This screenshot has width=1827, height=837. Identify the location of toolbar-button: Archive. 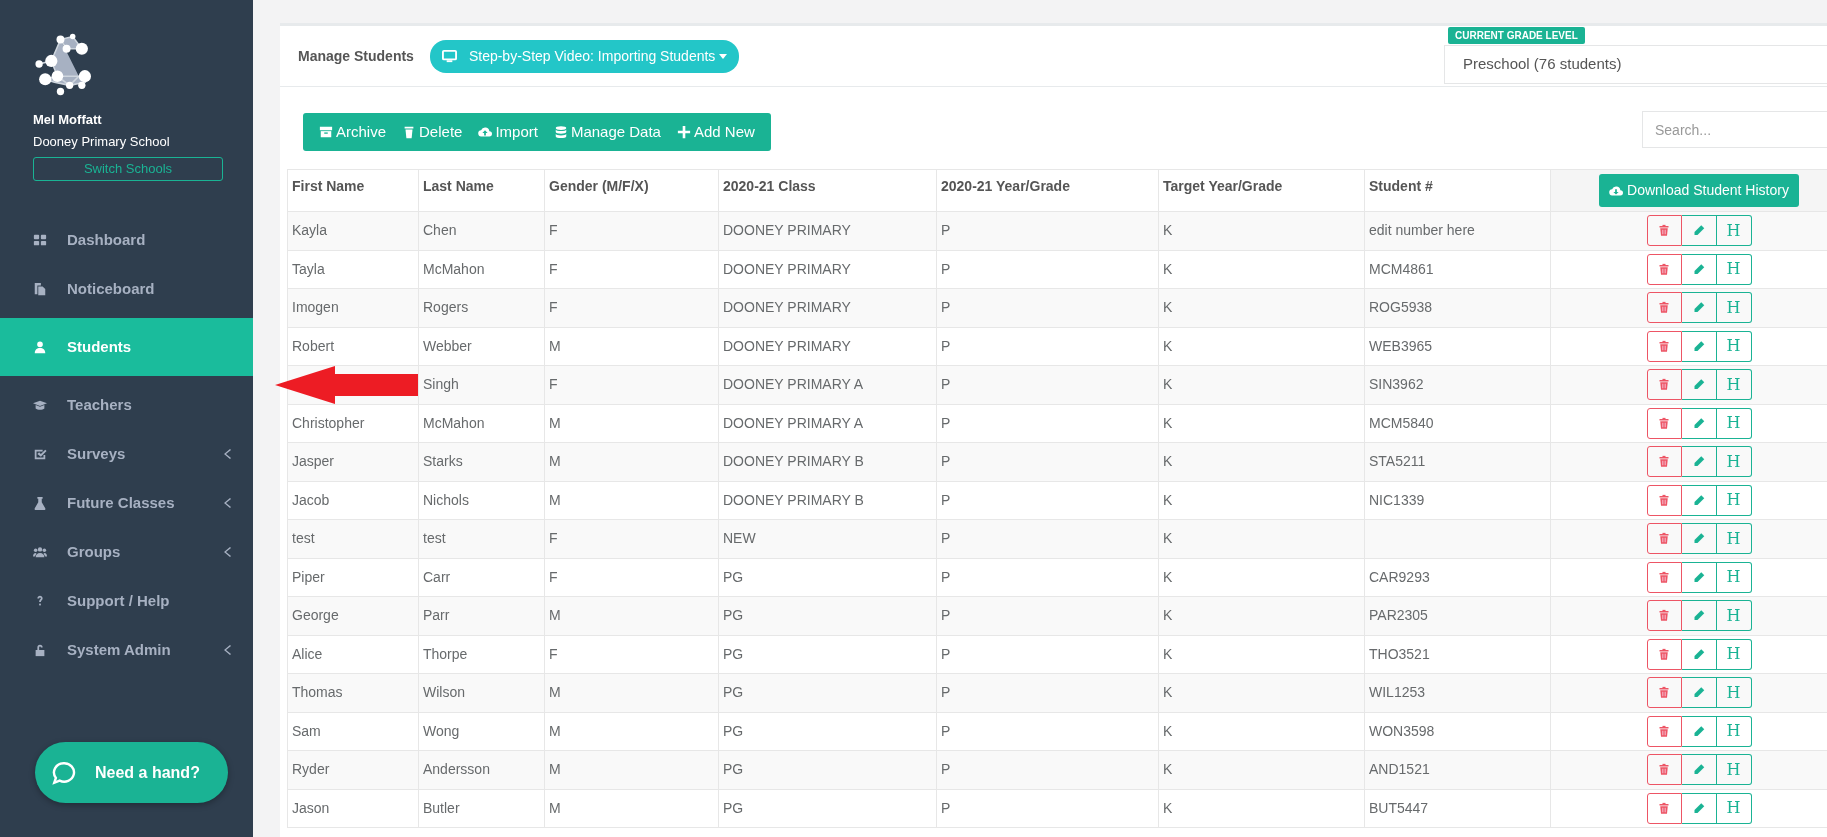
(353, 132).